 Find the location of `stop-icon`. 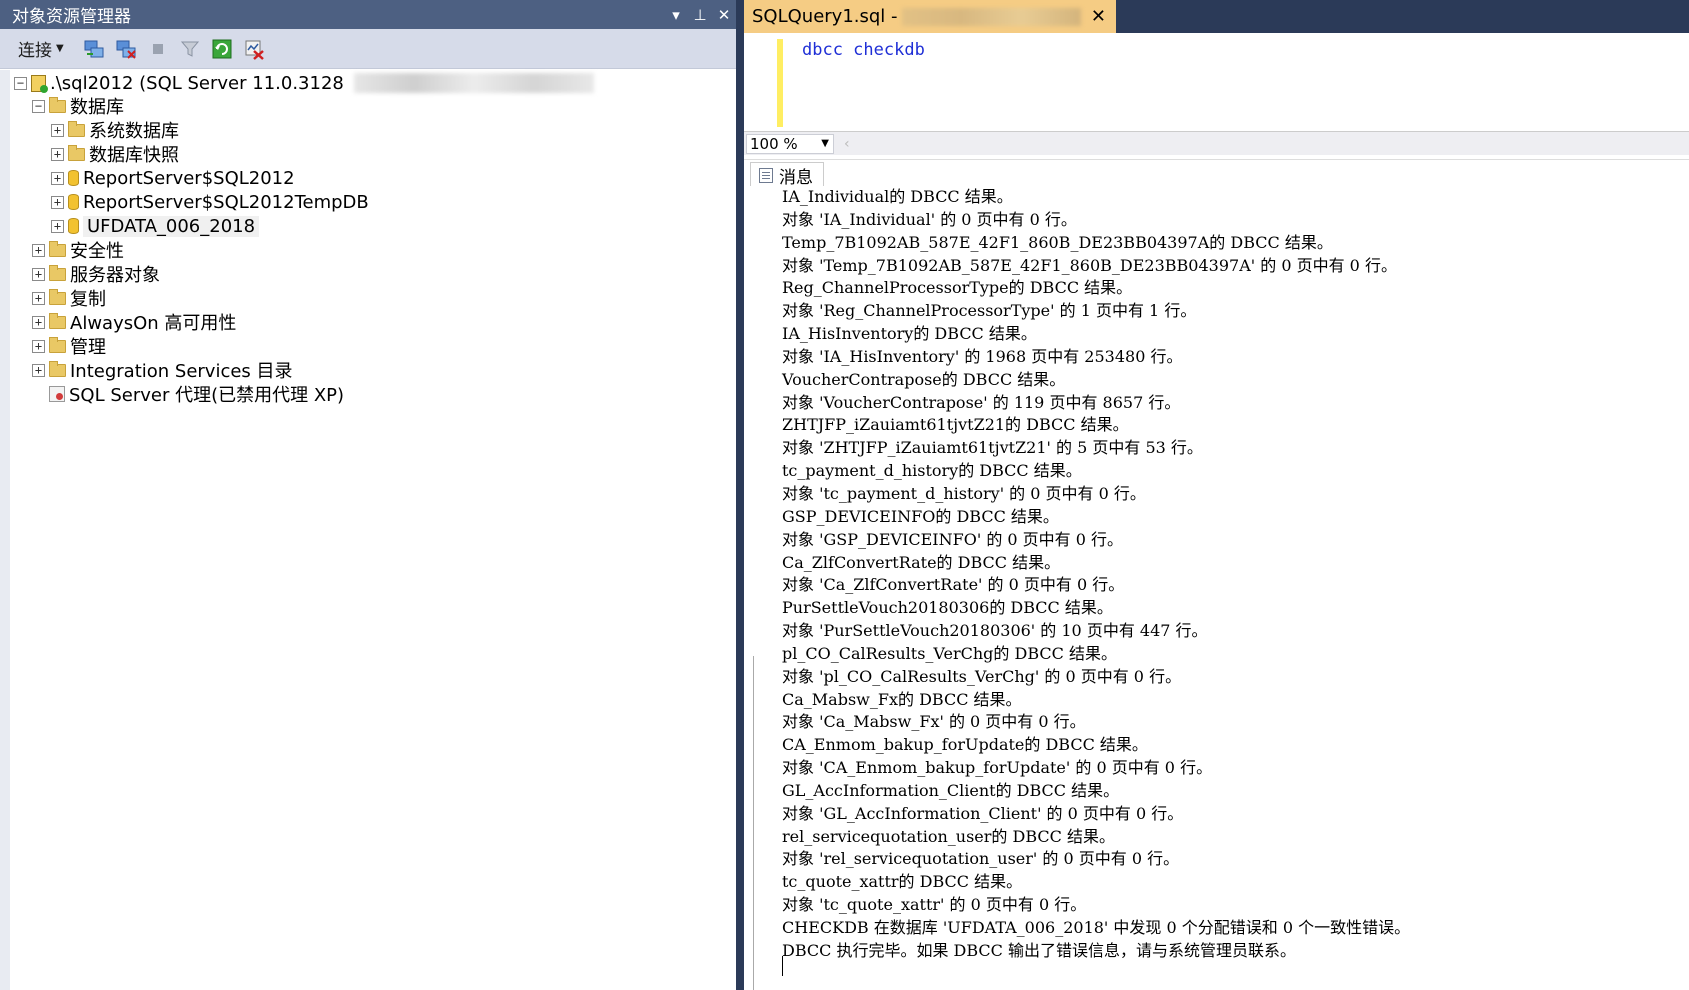

stop-icon is located at coordinates (158, 49).